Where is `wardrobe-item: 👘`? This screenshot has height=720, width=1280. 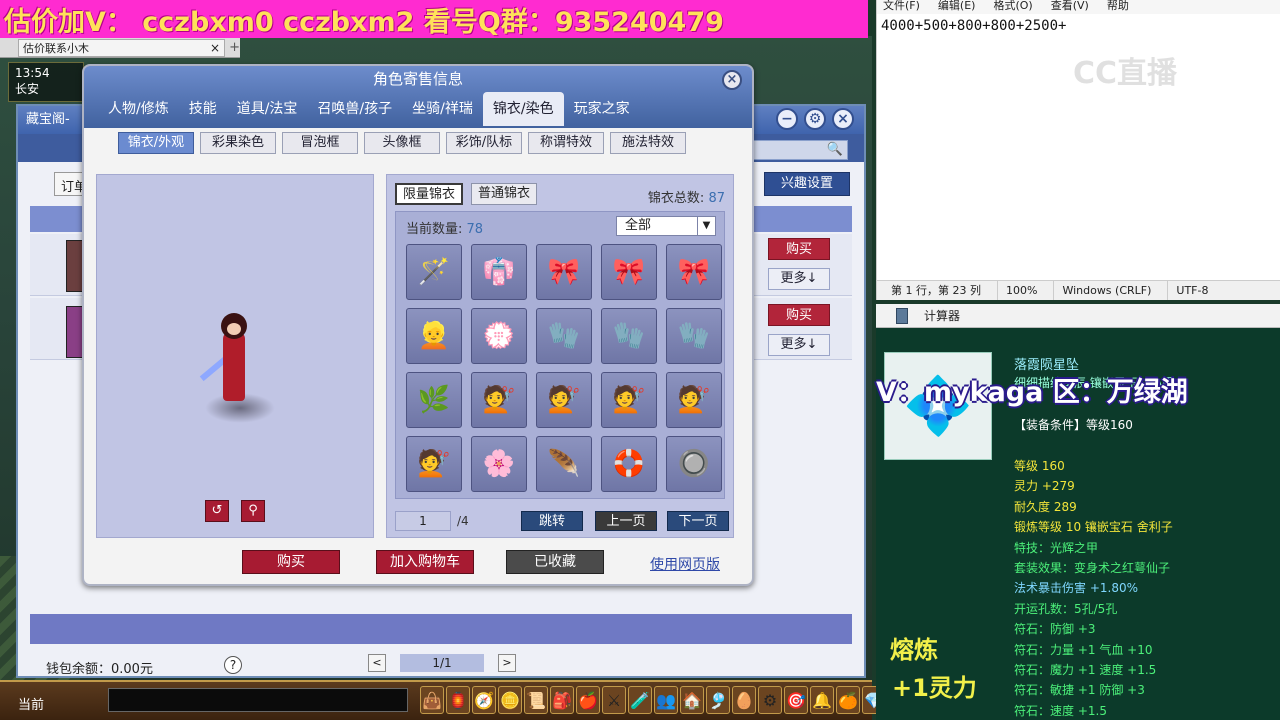 wardrobe-item: 👘 is located at coordinates (499, 272).